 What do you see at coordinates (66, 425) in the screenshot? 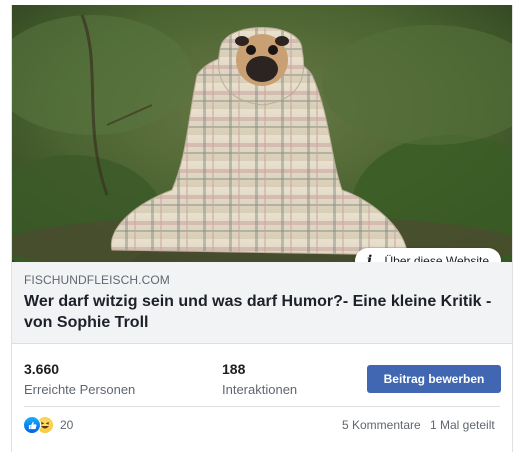
I see `reaction-count: 20` at bounding box center [66, 425].